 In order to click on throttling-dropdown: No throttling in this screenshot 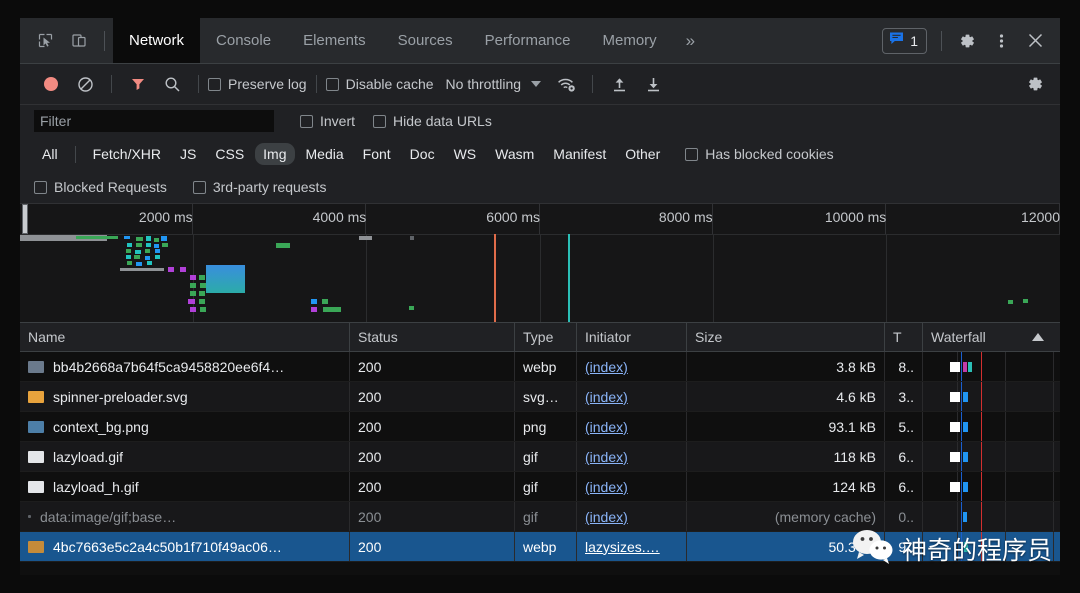, I will do `click(494, 84)`.